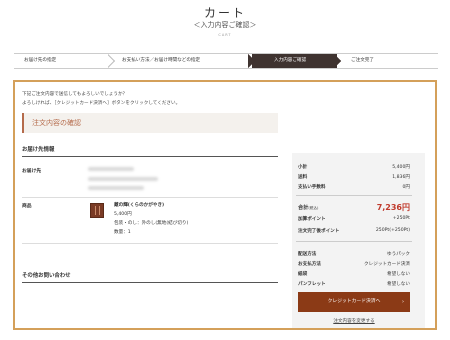 This screenshot has width=450, height=340. What do you see at coordinates (362, 60) in the screenshot?
I see `step-label: ご注文完了` at bounding box center [362, 60].